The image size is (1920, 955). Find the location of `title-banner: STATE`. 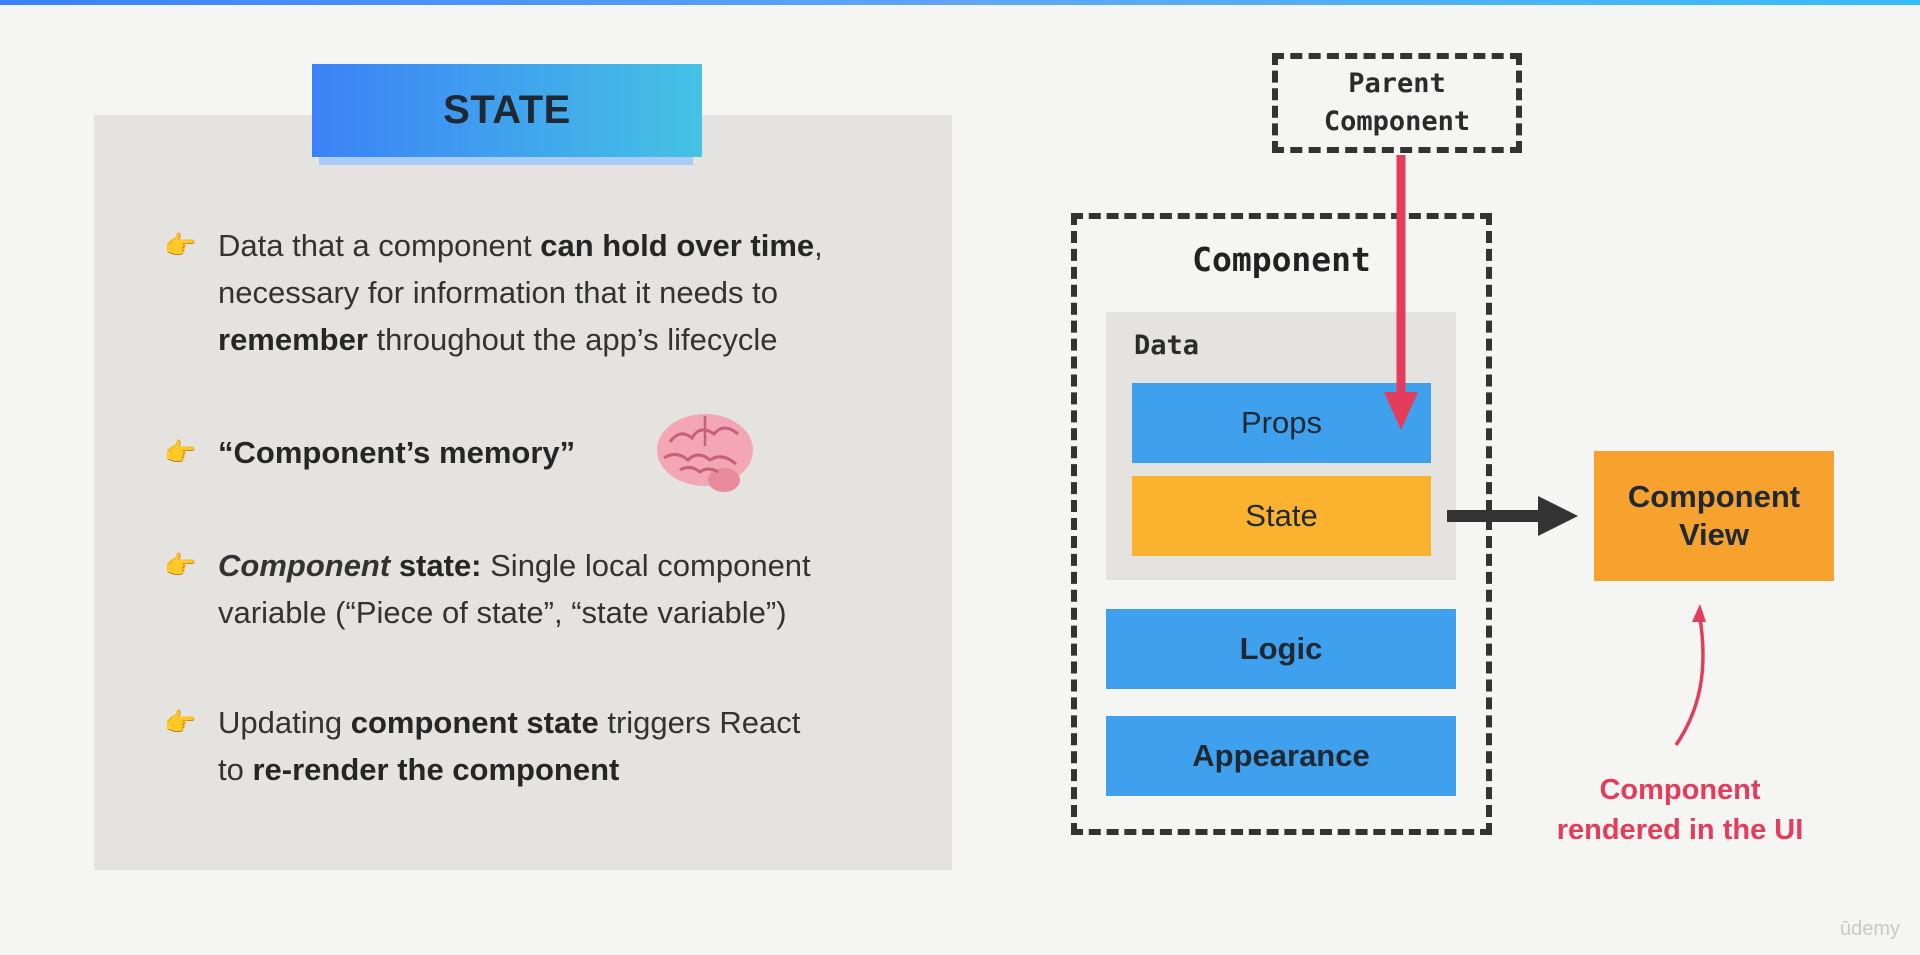

title-banner: STATE is located at coordinates (507, 110).